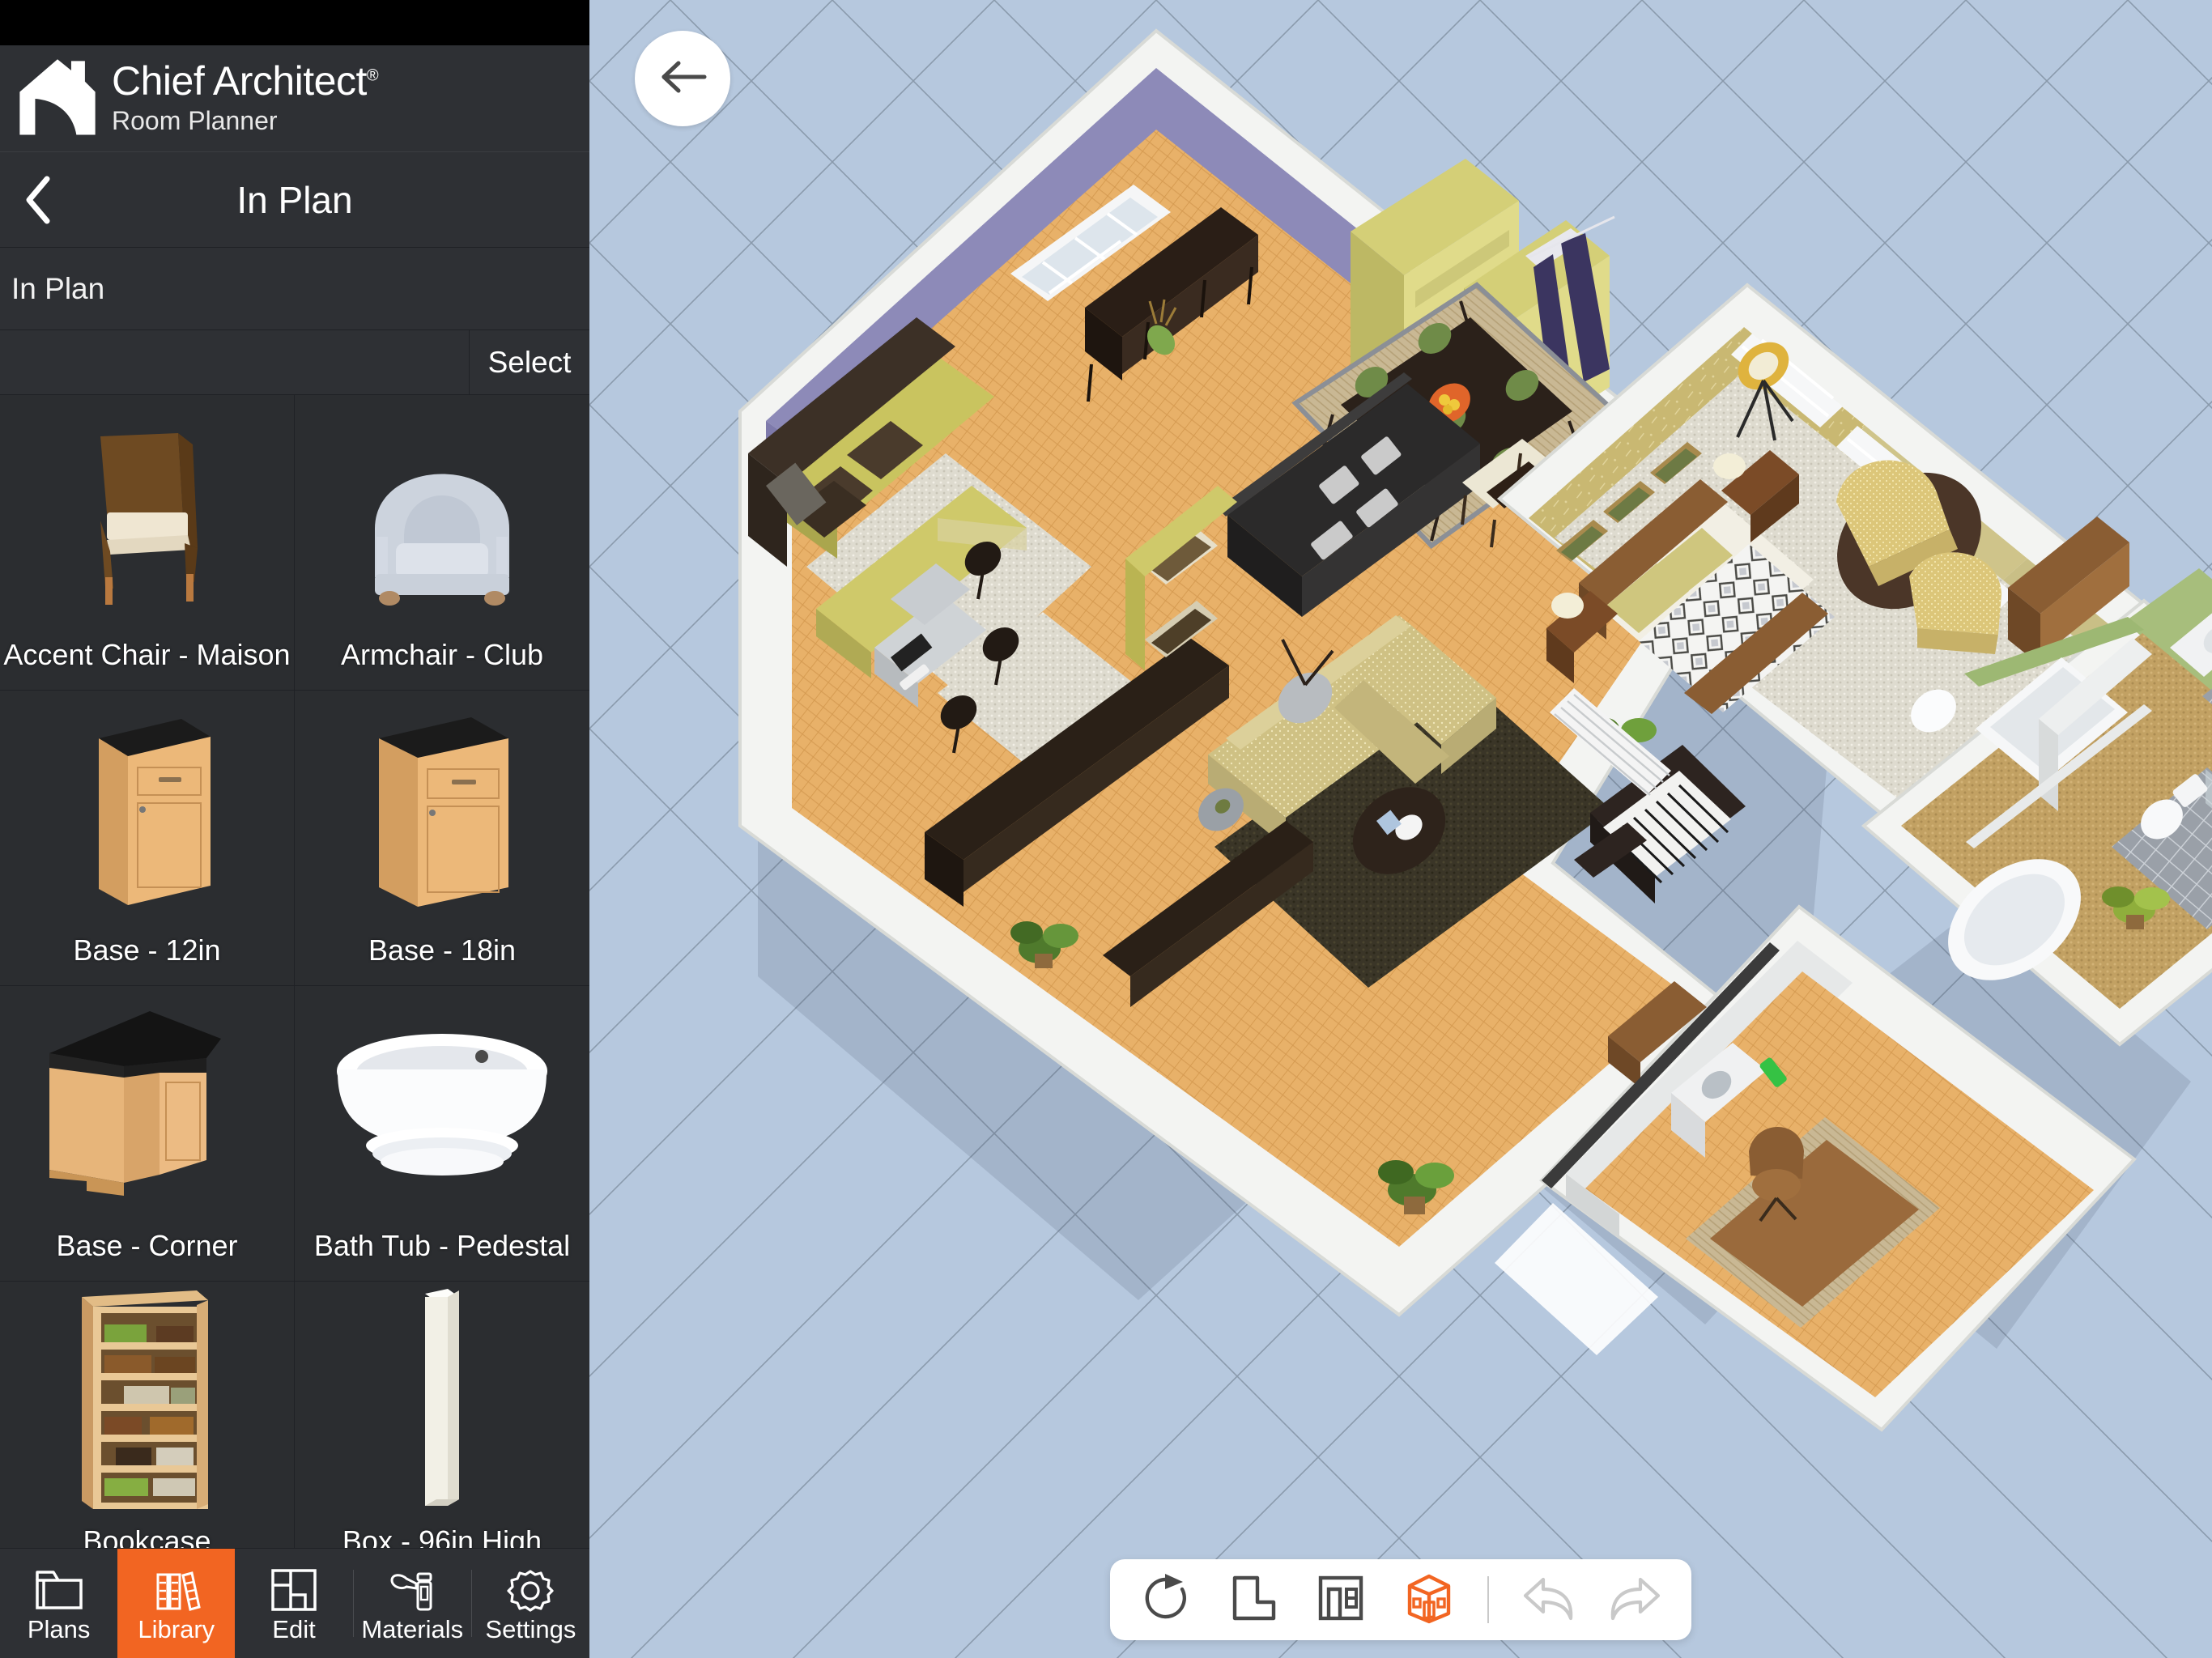  I want to click on arrow-left-icon, so click(682, 79).